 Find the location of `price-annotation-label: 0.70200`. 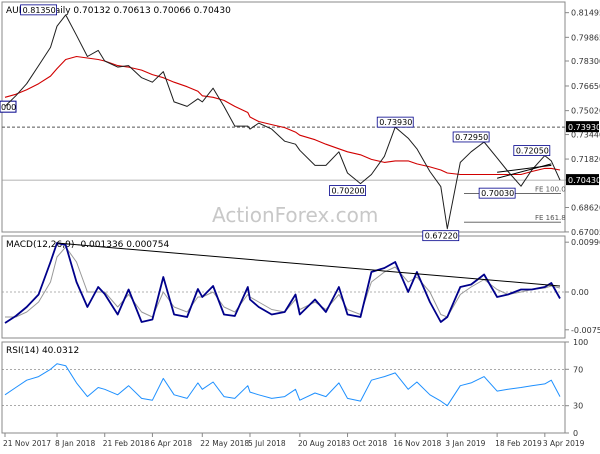

price-annotation-label: 0.70200 is located at coordinates (348, 191).